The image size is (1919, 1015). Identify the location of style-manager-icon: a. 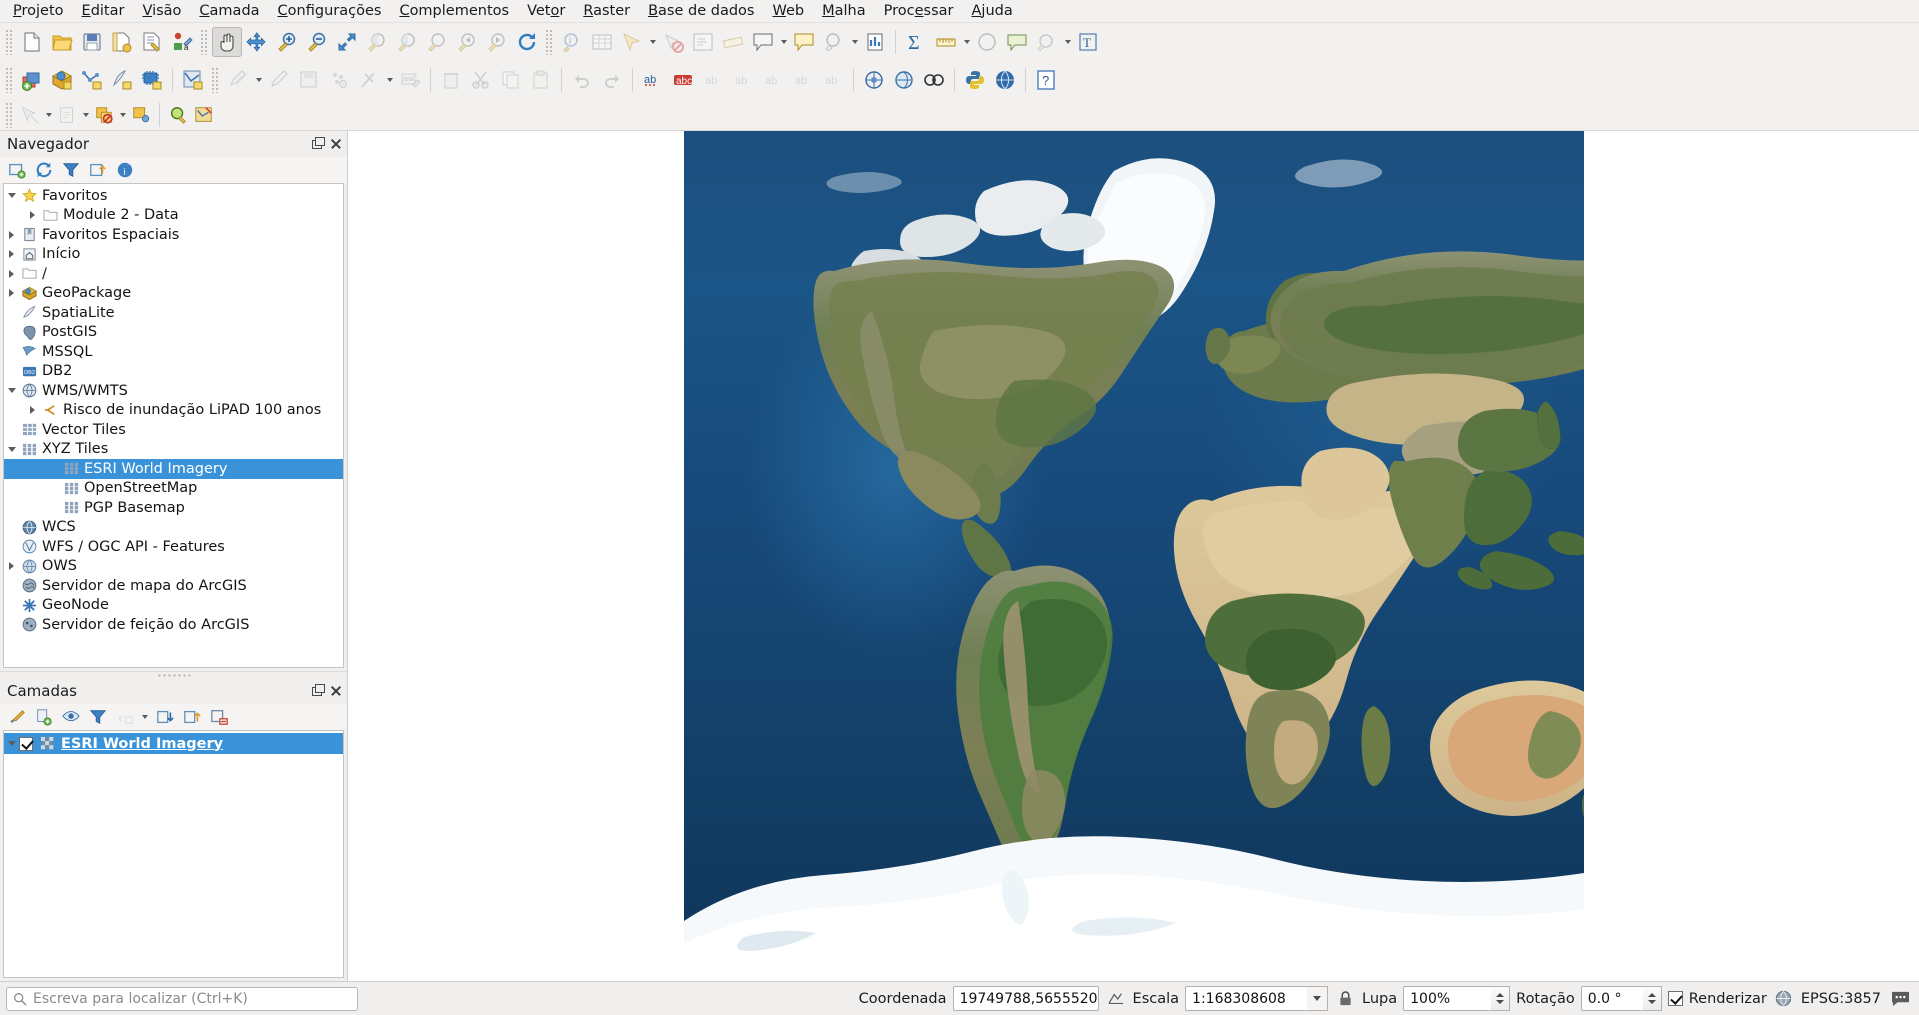
(182, 42).